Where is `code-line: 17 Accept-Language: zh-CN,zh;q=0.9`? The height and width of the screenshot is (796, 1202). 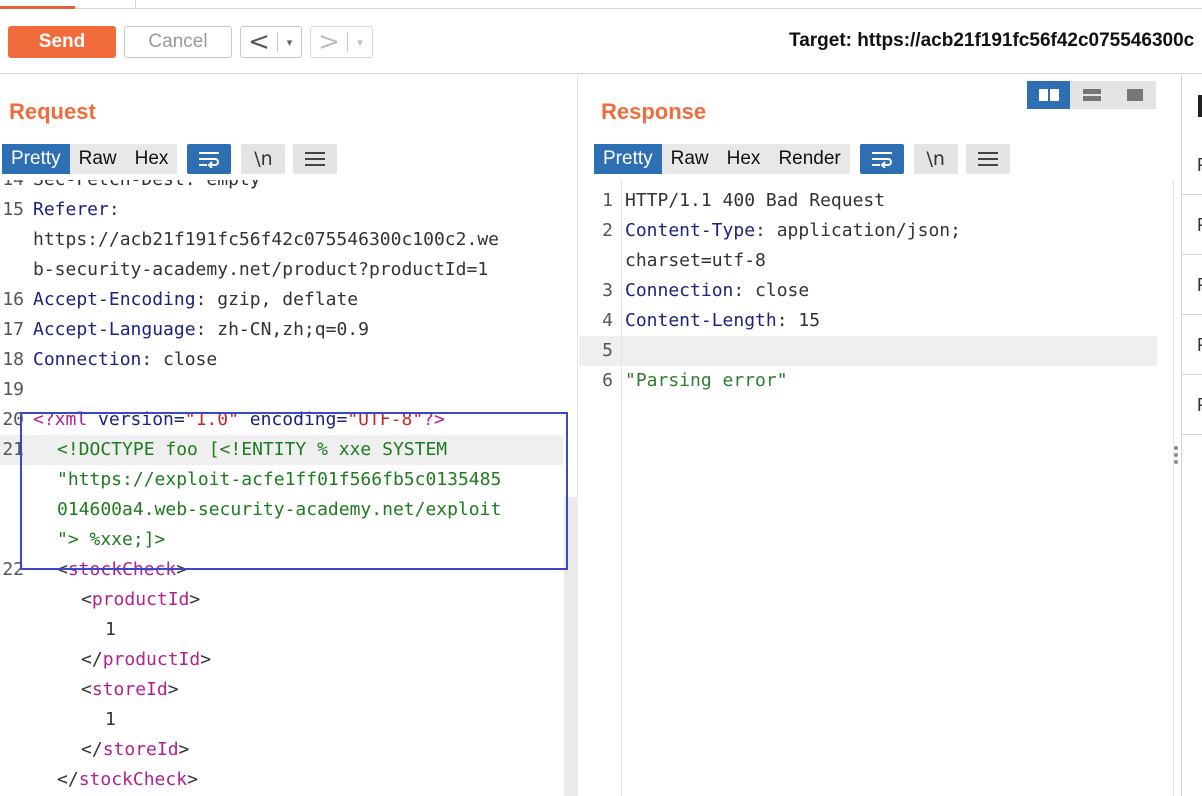
code-line: 17 Accept-Language: zh-CN,zh;q=0.9 is located at coordinates (281, 330).